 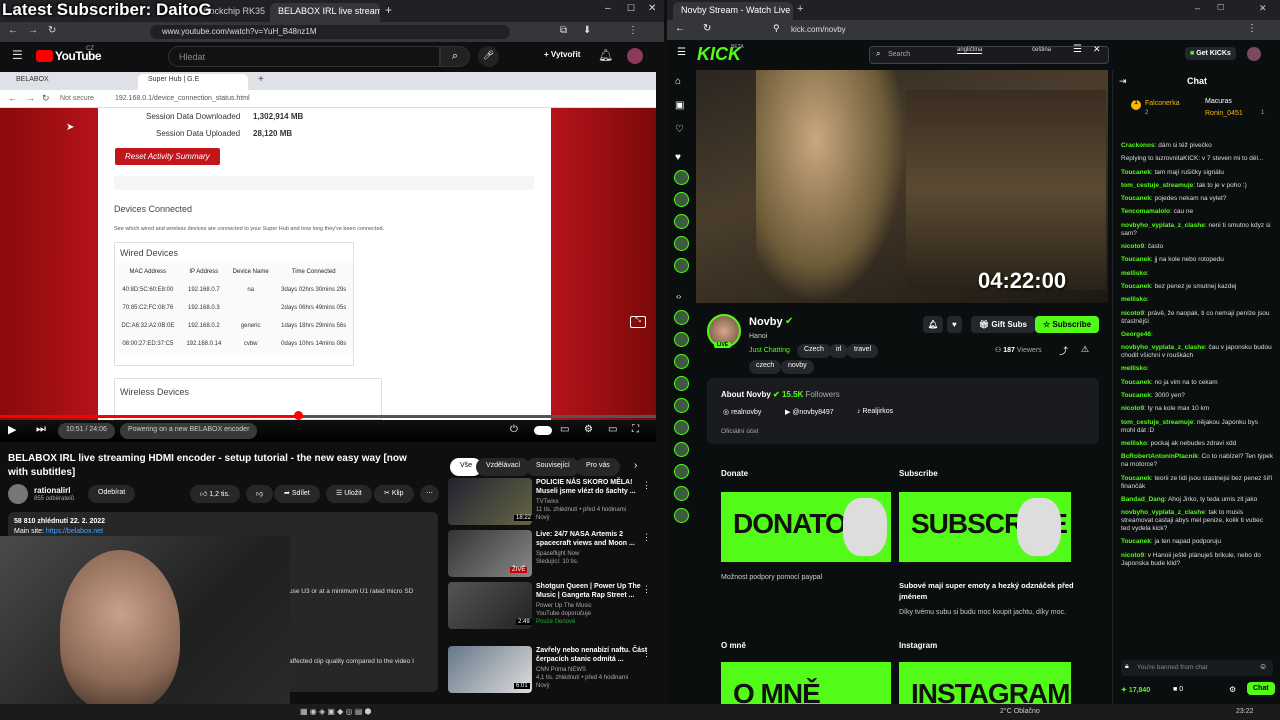 I want to click on expand-sidebar-icon: ‹›, so click(x=678, y=296).